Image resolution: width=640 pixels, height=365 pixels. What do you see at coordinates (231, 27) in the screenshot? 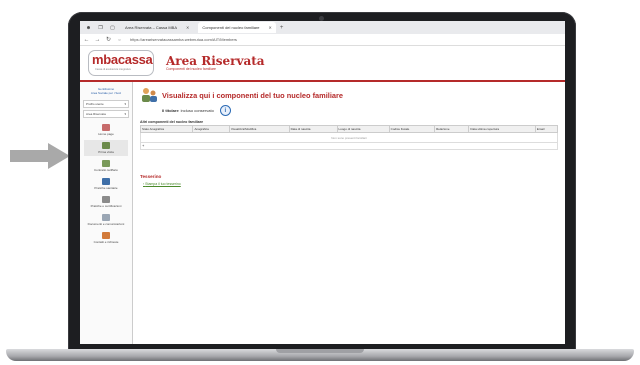
I see `tab-label: Componenti del nucleo familiare` at bounding box center [231, 27].